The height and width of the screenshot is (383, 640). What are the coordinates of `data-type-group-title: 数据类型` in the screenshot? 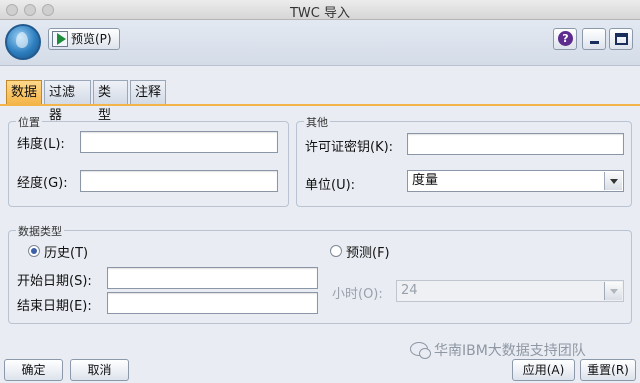 It's located at (40, 231).